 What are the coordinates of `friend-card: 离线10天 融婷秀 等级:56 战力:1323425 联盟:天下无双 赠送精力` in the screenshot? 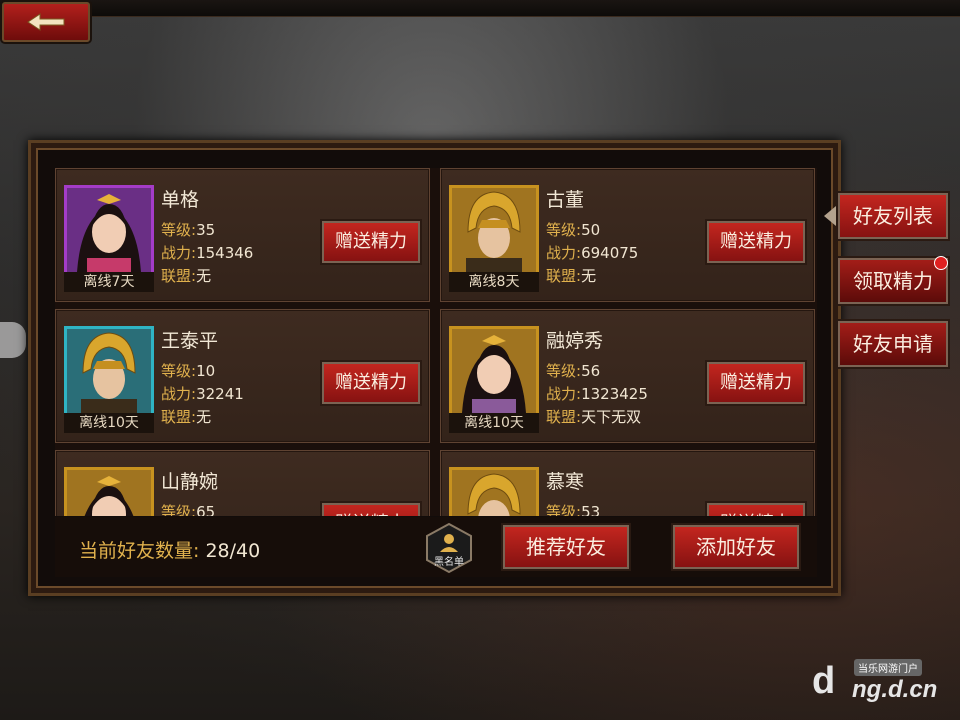 It's located at (627, 376).